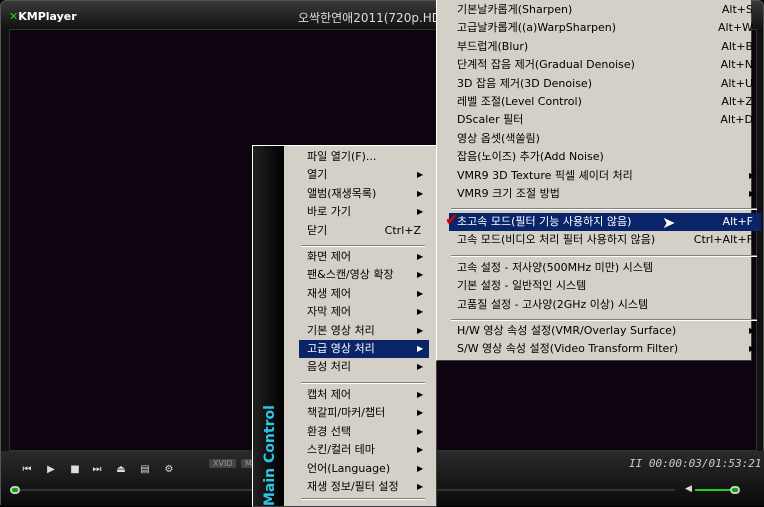 The height and width of the screenshot is (507, 764). Describe the element at coordinates (341, 330) in the screenshot. I see `menu-item-label: 기본 영상 처리` at that location.